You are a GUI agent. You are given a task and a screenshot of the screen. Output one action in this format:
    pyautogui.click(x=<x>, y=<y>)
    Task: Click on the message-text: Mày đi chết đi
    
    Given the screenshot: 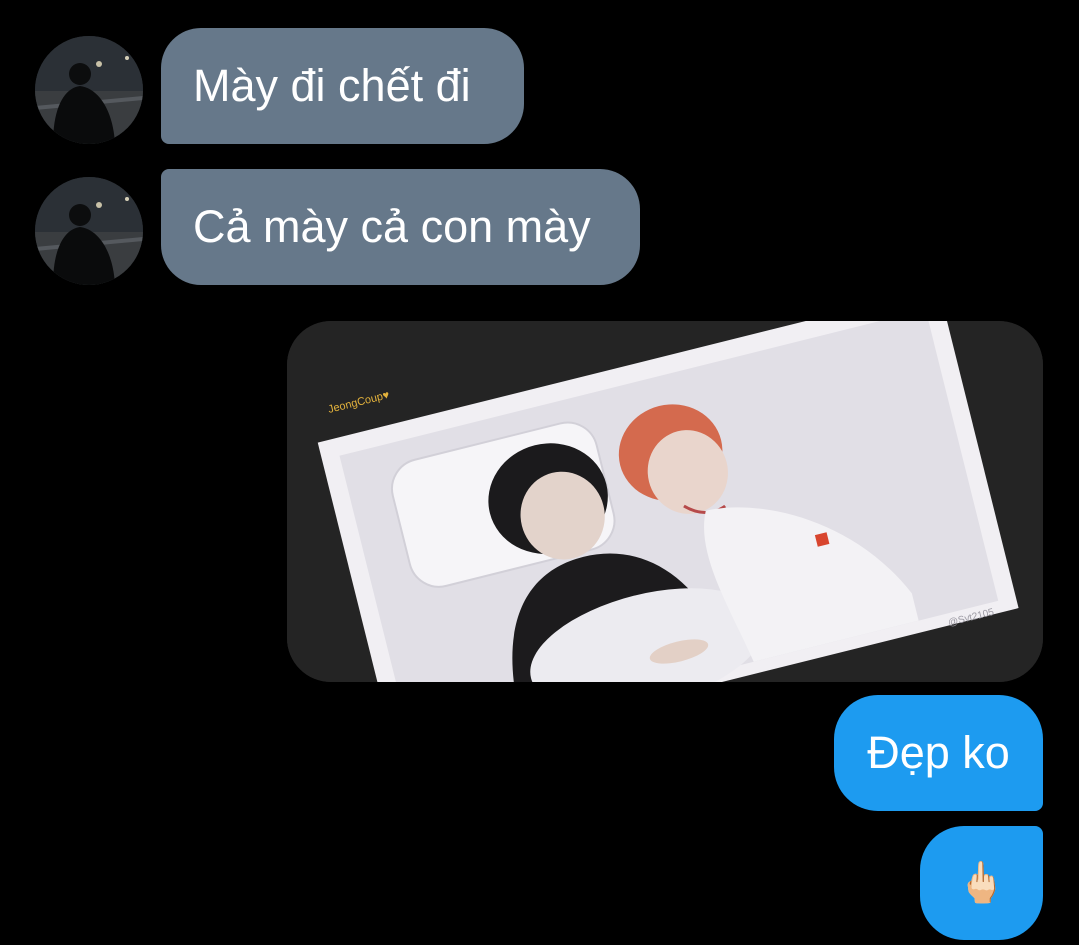 What is the action you would take?
    pyautogui.click(x=332, y=85)
    